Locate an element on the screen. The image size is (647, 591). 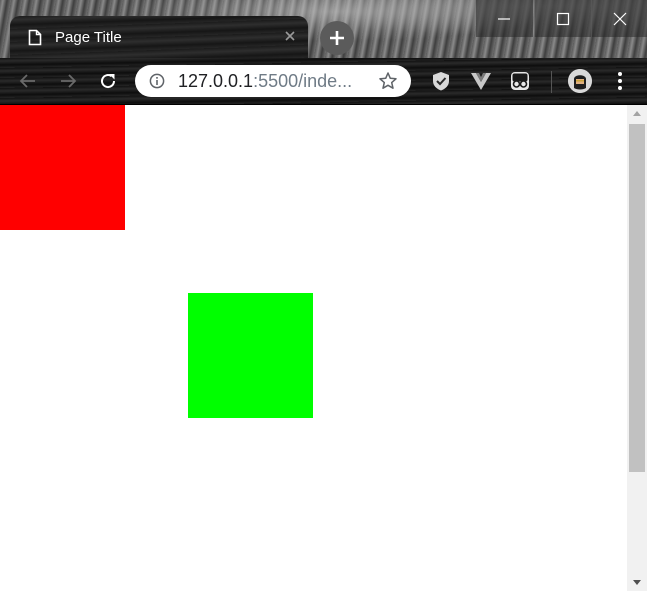
plus-icon is located at coordinates (337, 38).